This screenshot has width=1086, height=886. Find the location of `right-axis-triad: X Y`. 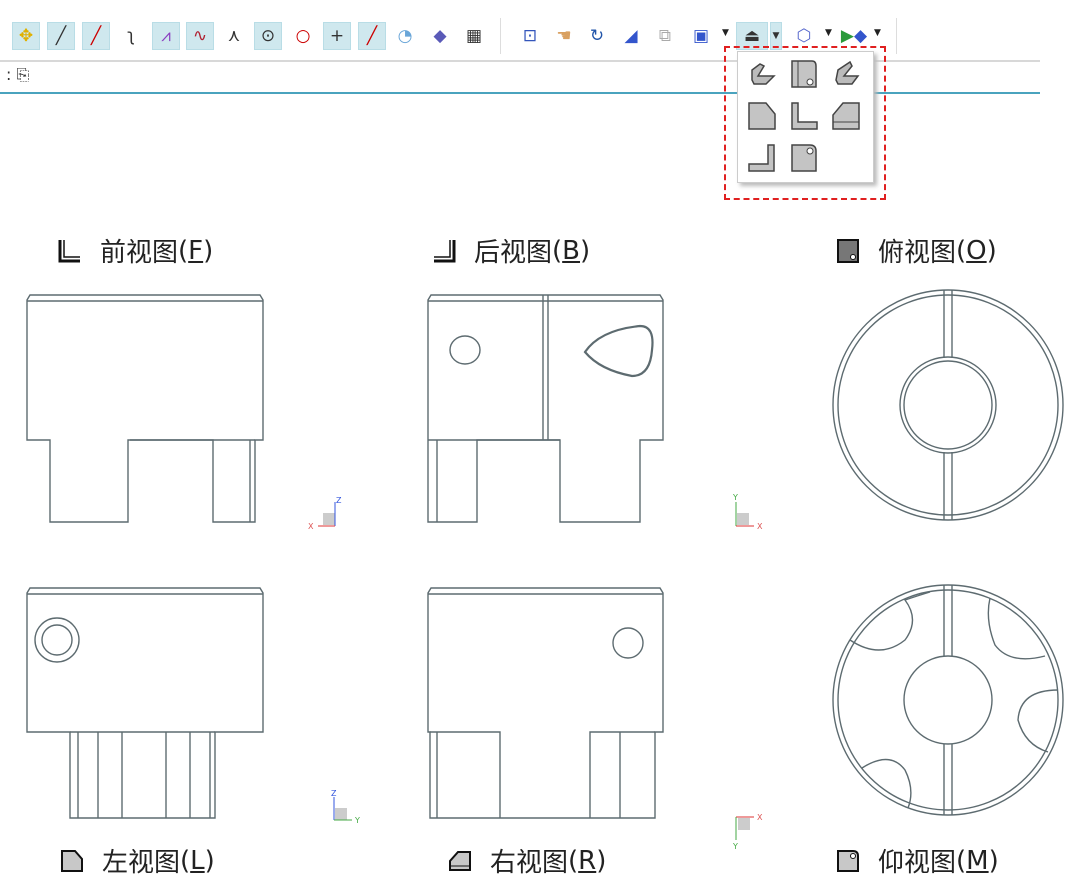

right-axis-triad: X Y is located at coordinates (747, 832).